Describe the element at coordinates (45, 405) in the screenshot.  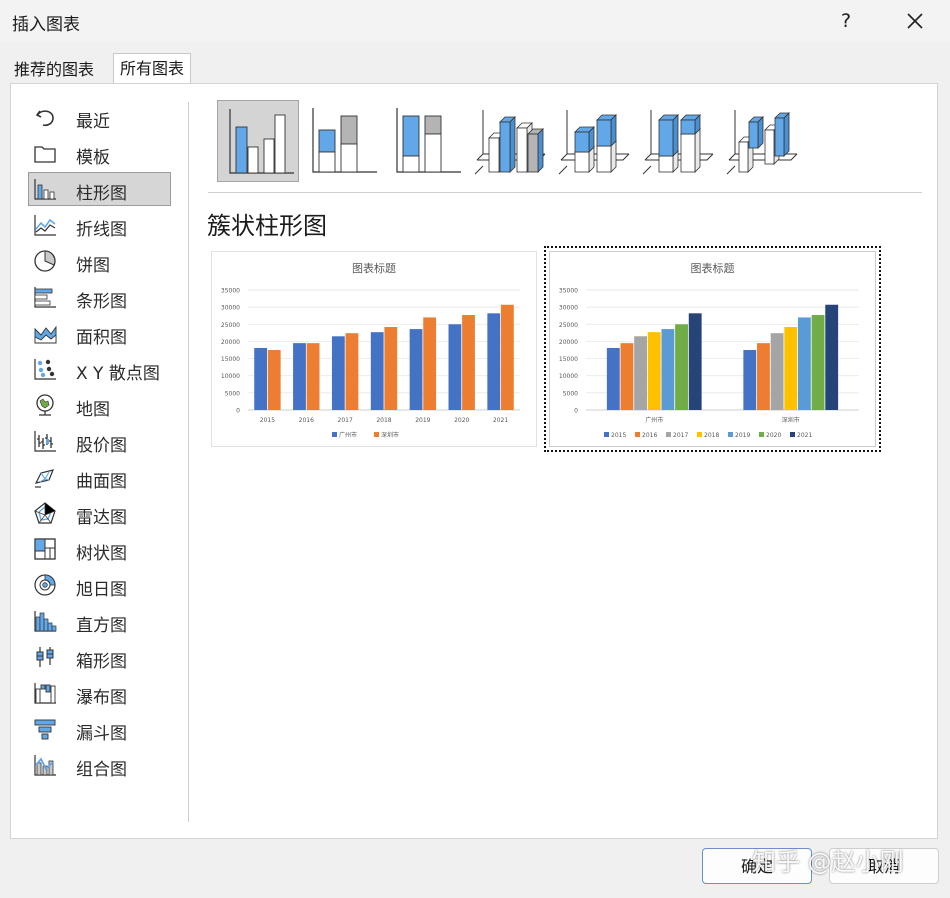
I see `map-chart-icon` at that location.